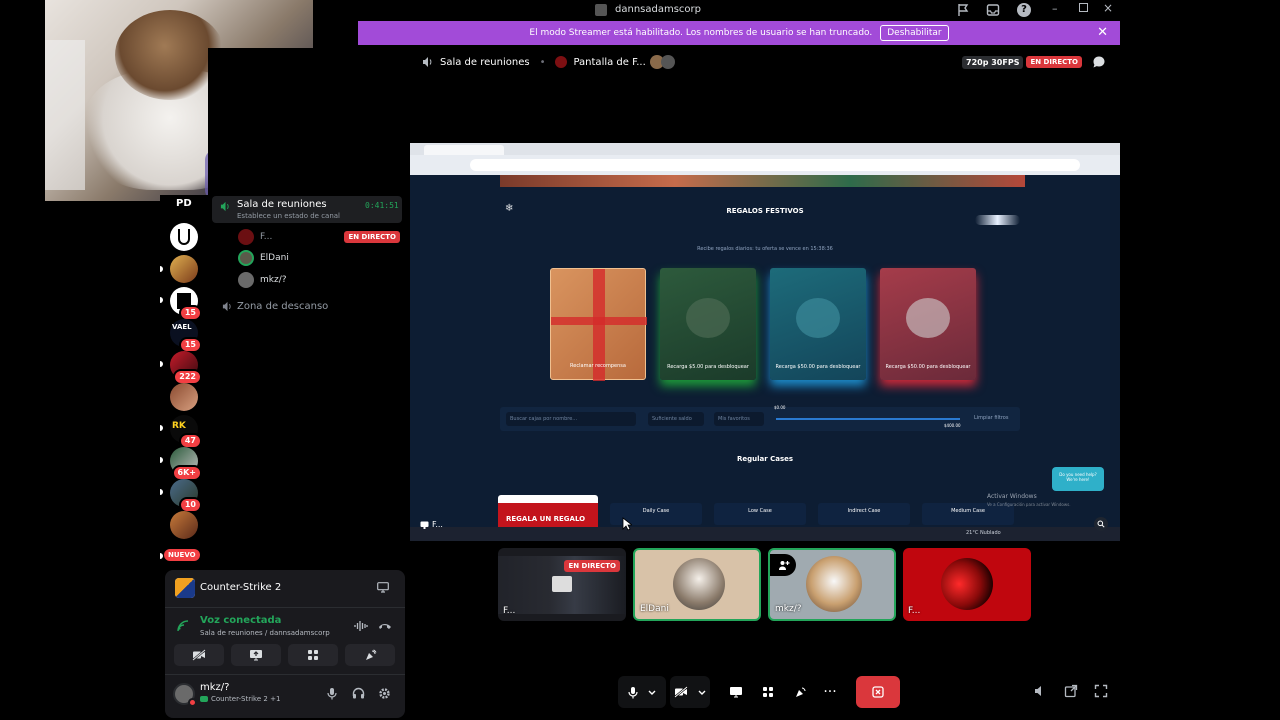  Describe the element at coordinates (1102, 32) in the screenshot. I see `dismiss-banner-icon: ✕` at that location.